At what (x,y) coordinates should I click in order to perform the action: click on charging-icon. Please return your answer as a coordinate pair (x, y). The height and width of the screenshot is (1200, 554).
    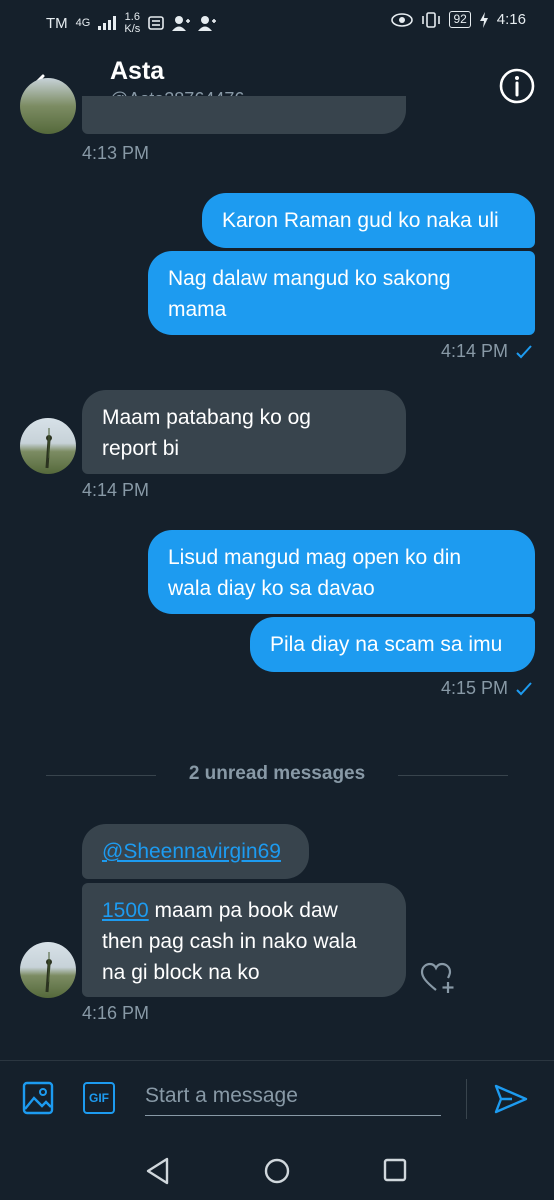
    Looking at the image, I should click on (483, 19).